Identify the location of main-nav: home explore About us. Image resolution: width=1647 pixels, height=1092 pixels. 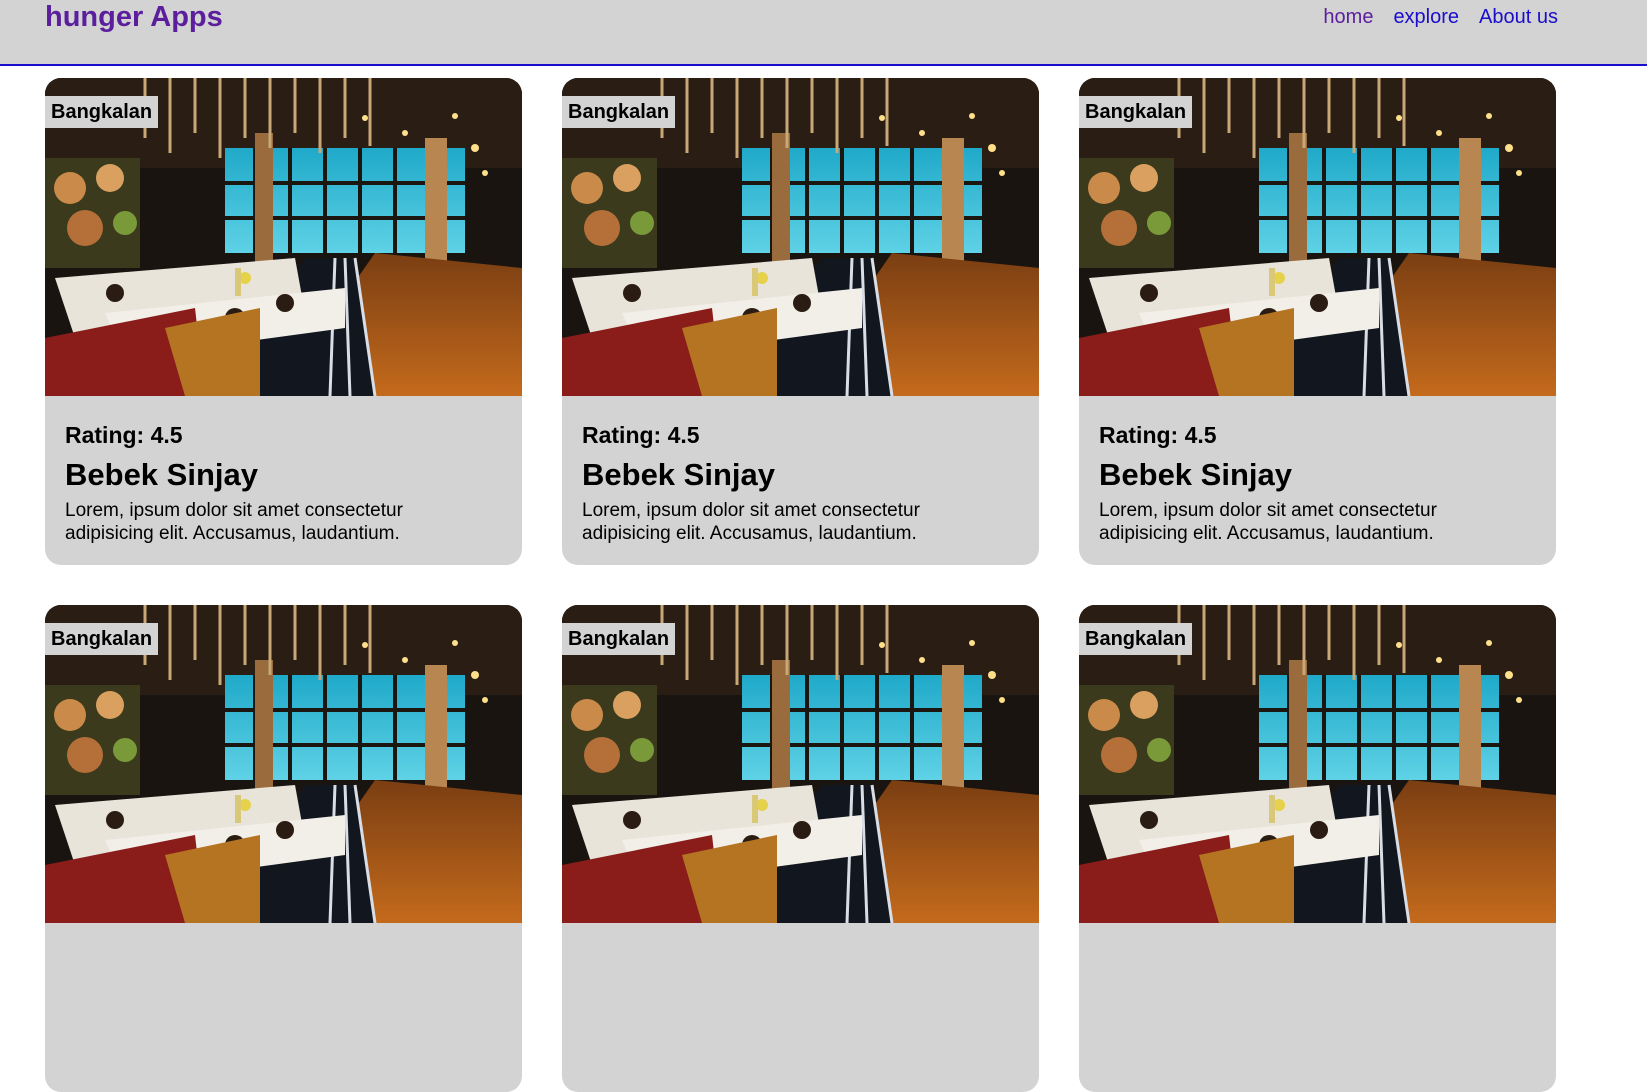
(1440, 17).